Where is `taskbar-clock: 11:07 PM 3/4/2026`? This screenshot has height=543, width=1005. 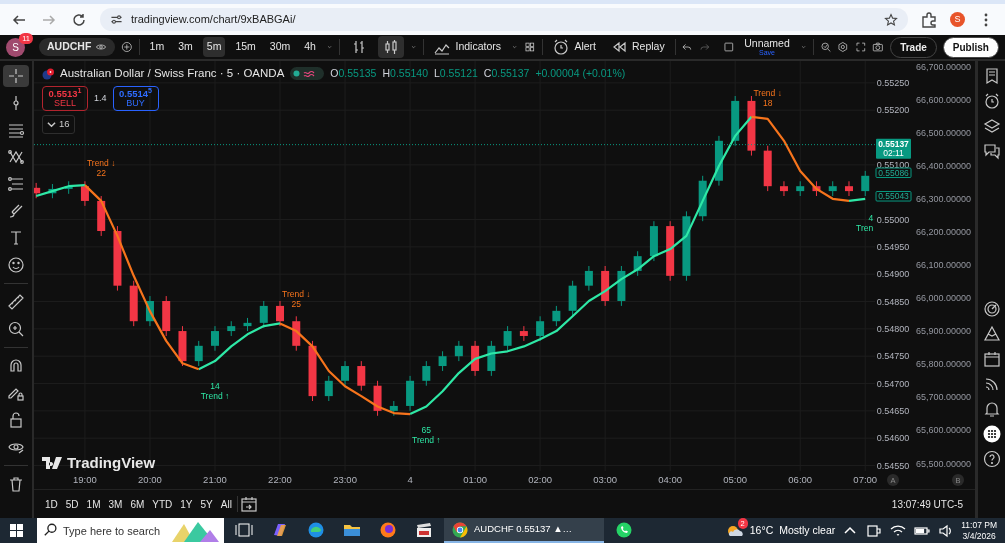 taskbar-clock: 11:07 PM 3/4/2026 is located at coordinates (979, 530).